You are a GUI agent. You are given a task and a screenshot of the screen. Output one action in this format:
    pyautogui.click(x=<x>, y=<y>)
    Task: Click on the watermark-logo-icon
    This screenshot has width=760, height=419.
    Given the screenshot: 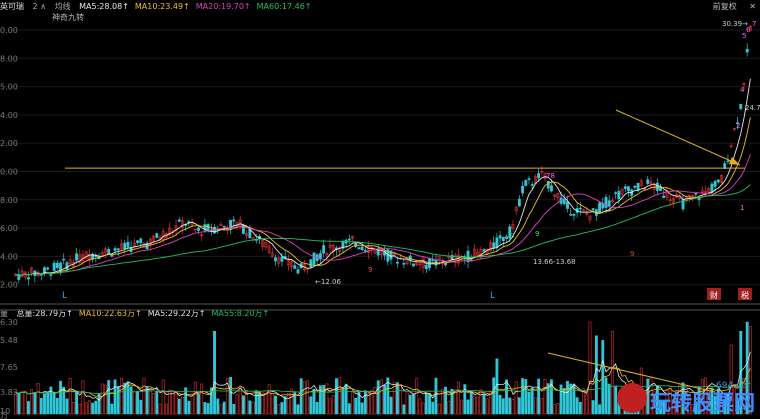 What is the action you would take?
    pyautogui.click(x=632, y=398)
    